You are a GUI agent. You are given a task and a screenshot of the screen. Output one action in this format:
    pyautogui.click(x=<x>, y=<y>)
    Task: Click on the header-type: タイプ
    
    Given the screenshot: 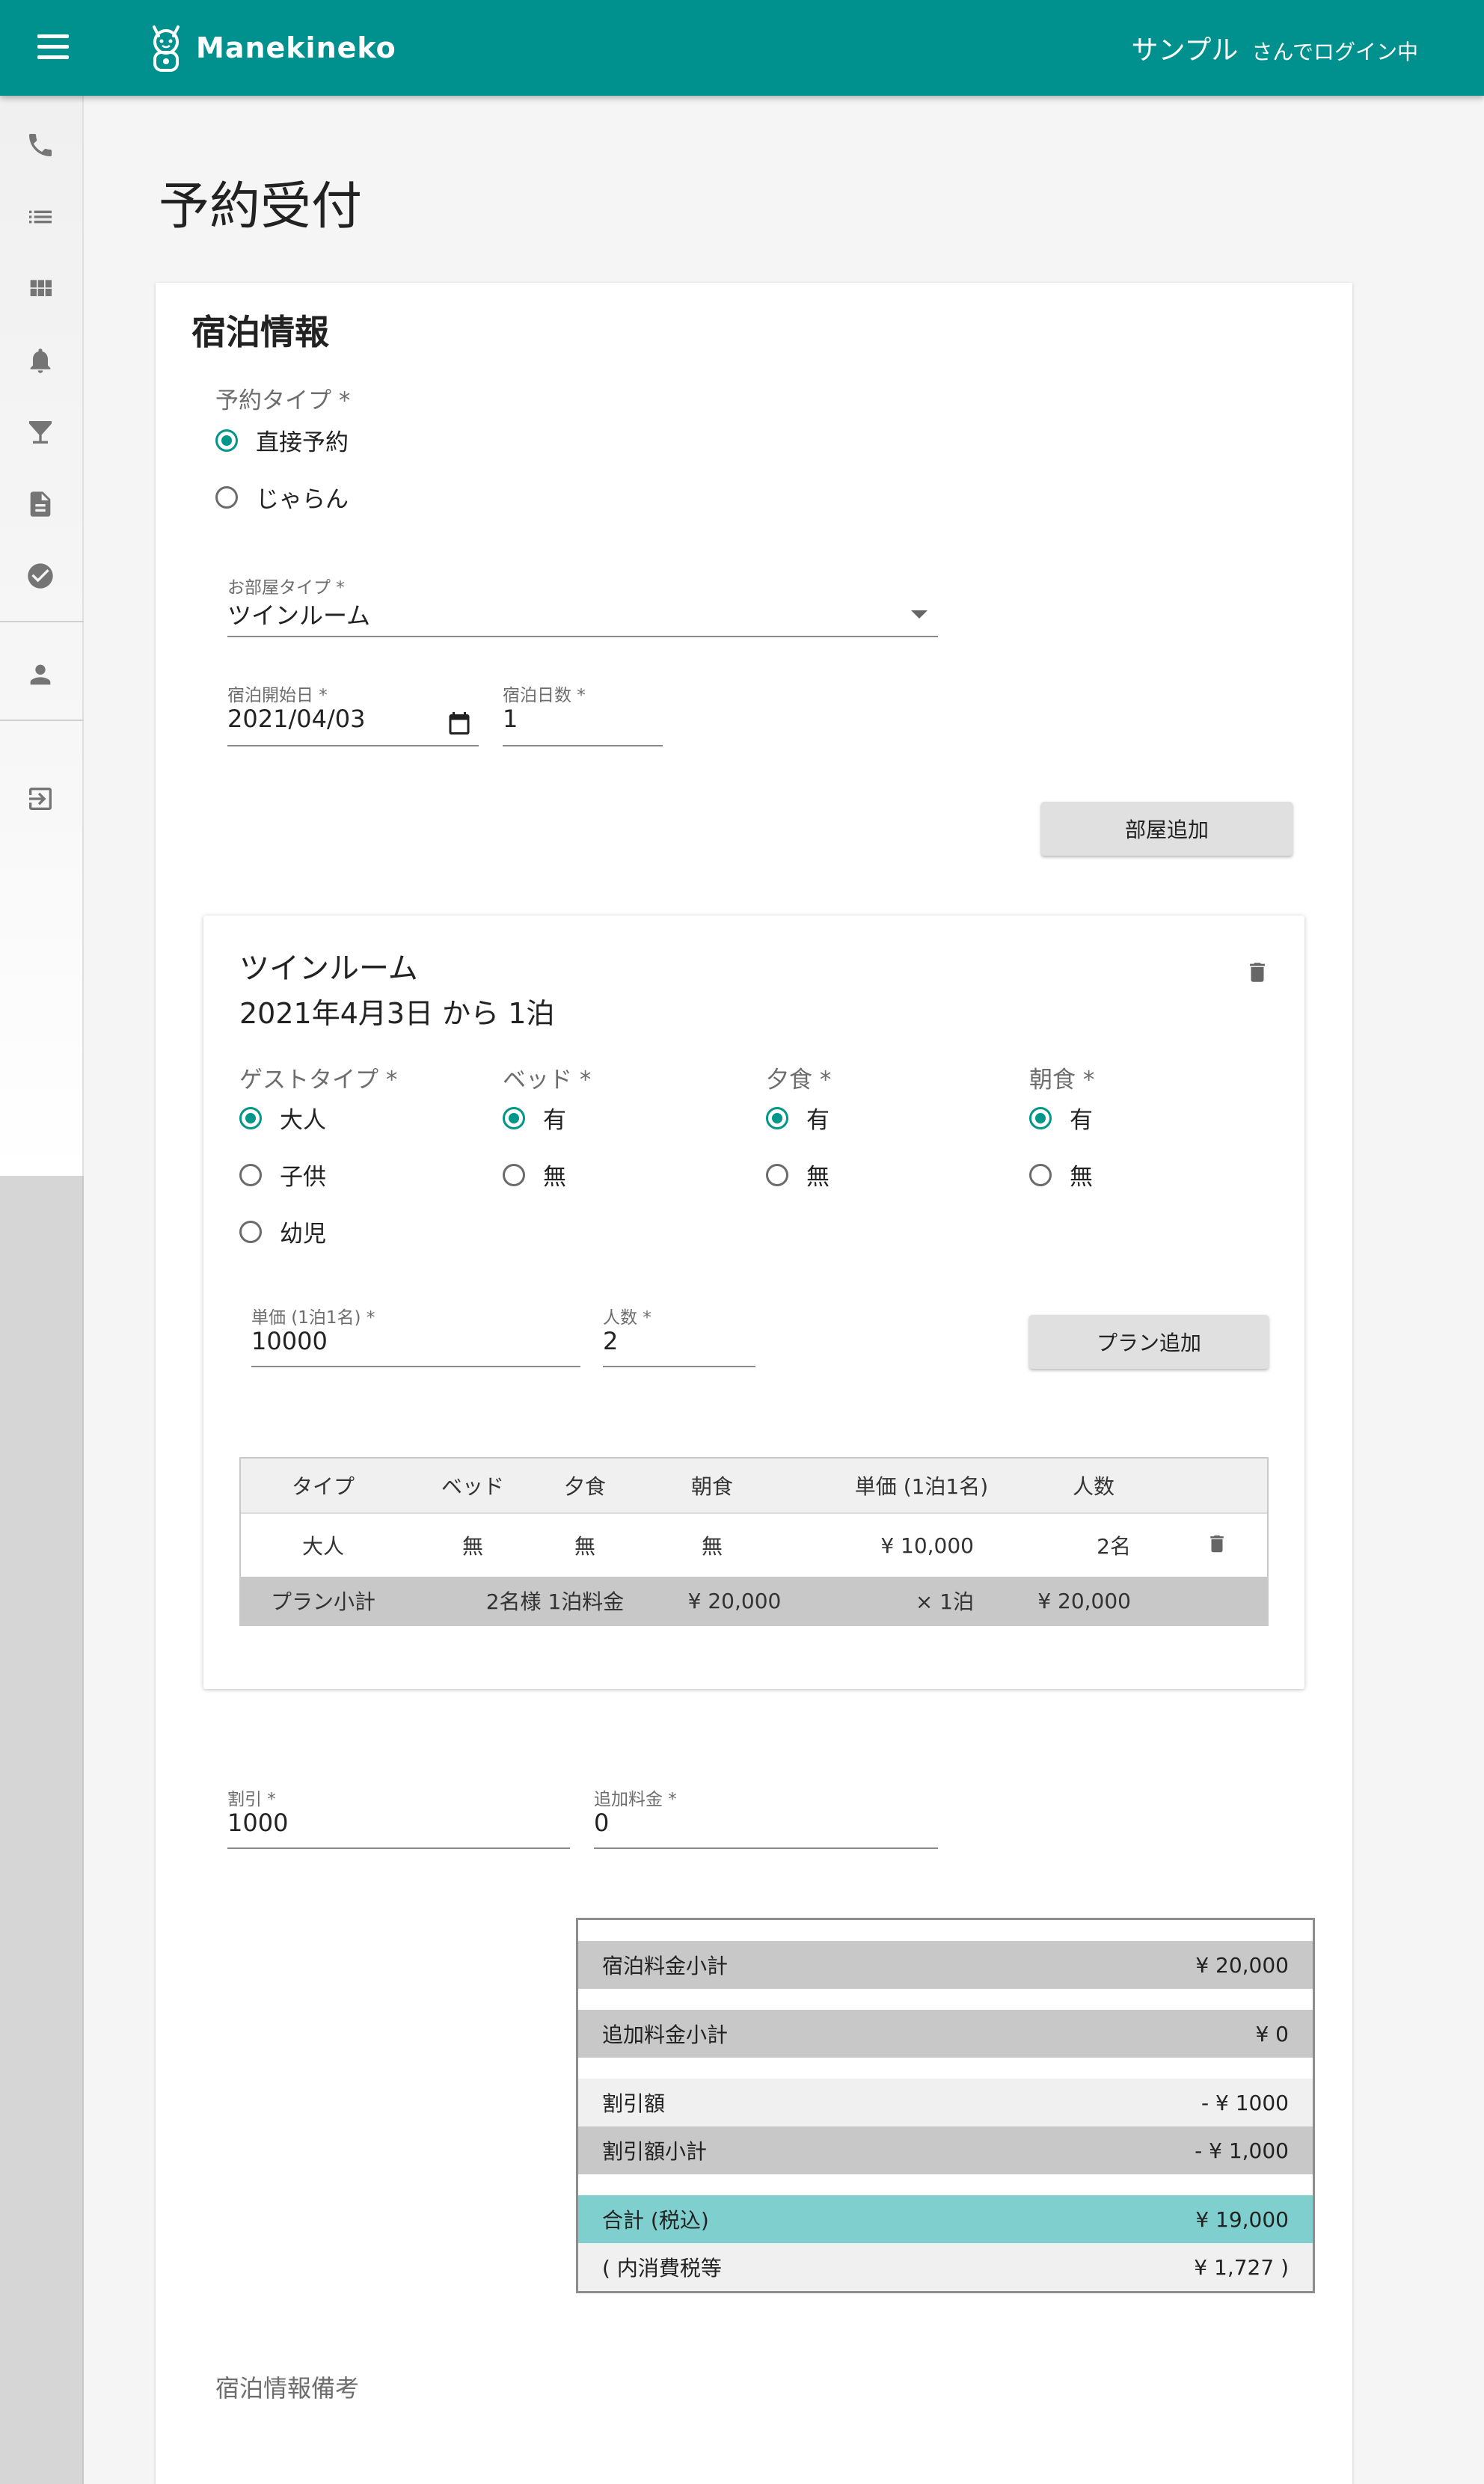 What is the action you would take?
    pyautogui.click(x=323, y=1486)
    